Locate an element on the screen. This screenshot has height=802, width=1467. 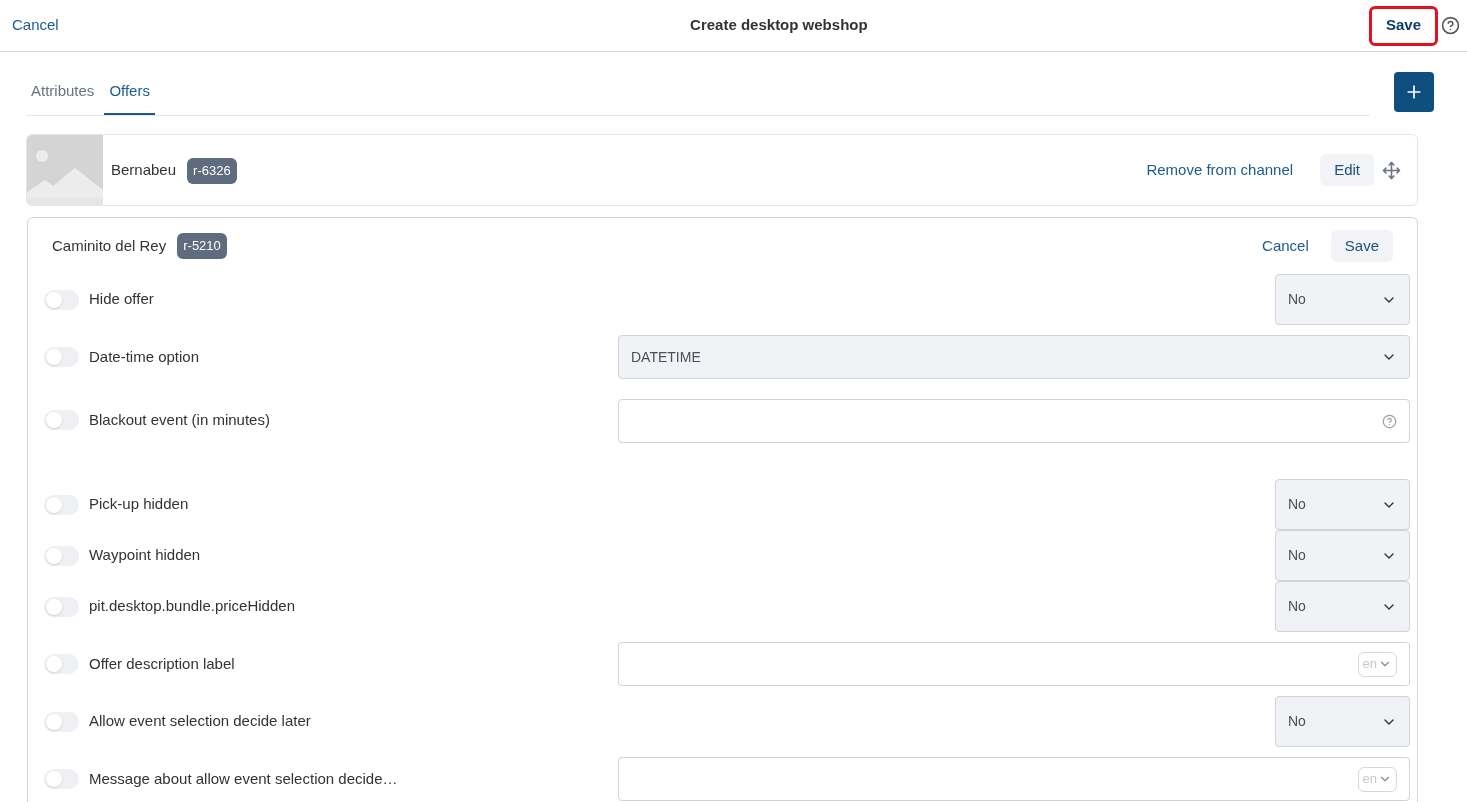
field-label: Blackout event (in minutes) is located at coordinates (179, 420).